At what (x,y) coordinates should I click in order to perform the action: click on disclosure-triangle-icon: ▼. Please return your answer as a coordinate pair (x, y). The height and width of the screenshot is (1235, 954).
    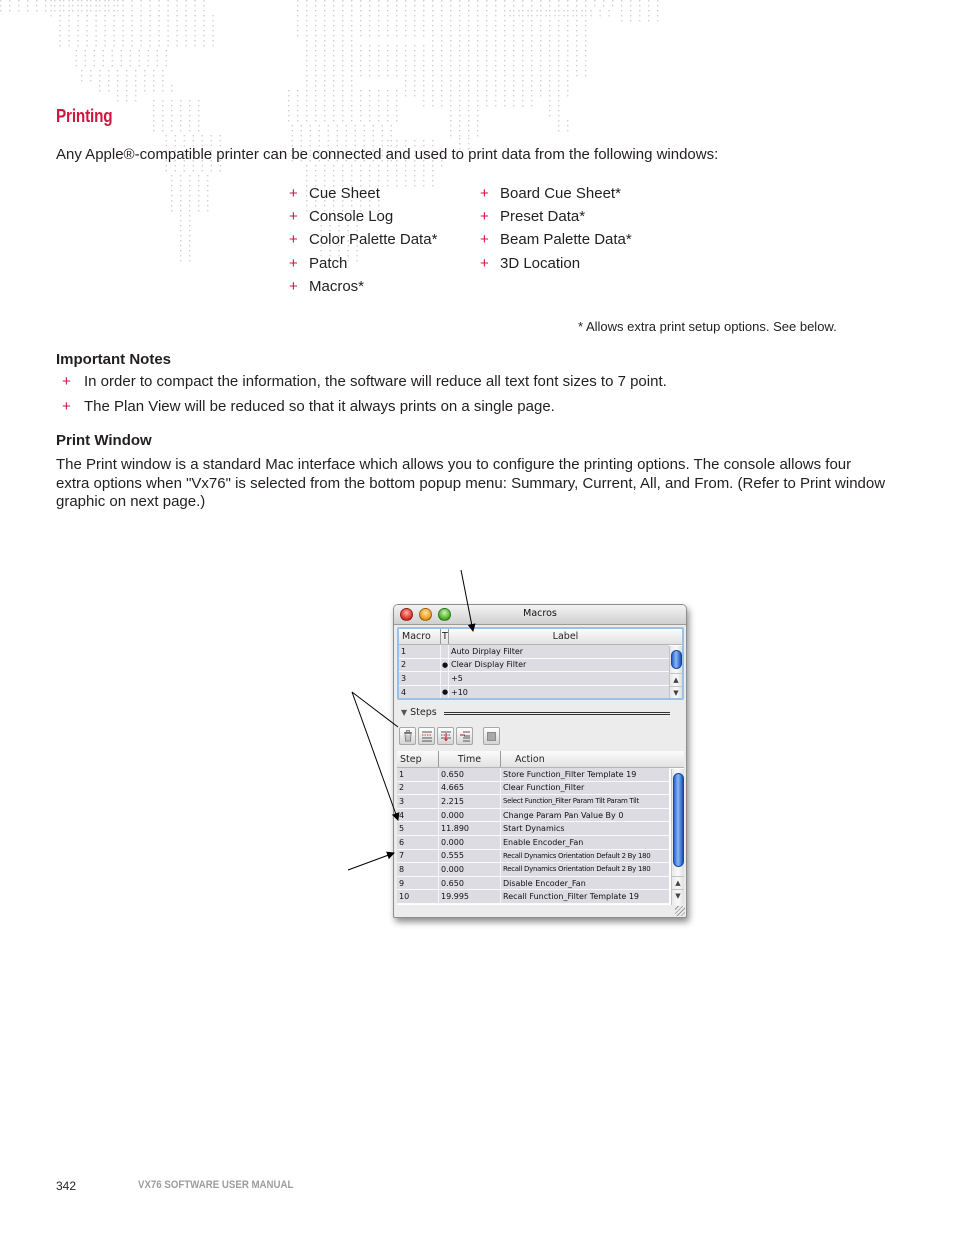
    Looking at the image, I should click on (404, 712).